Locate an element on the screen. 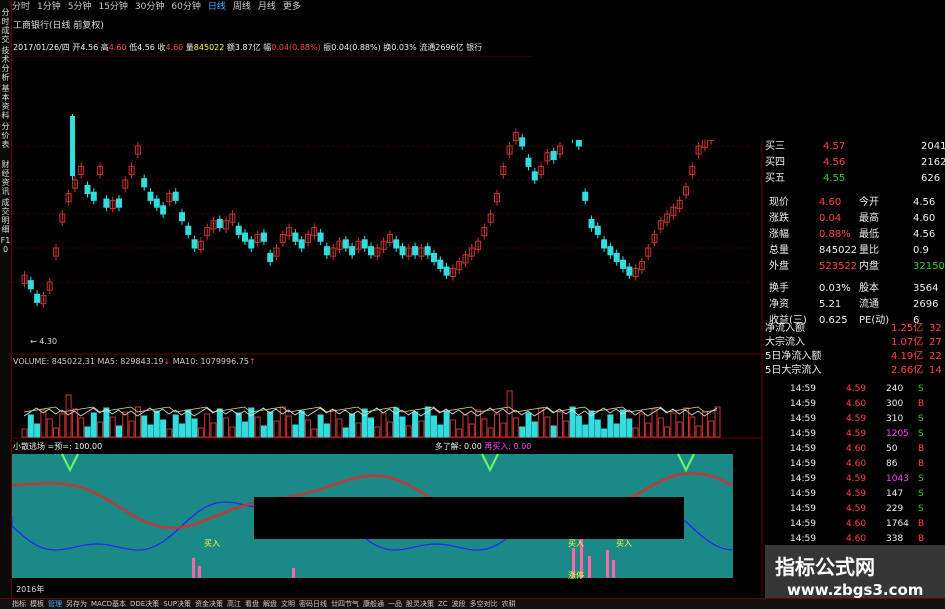  left-tab-3: 分价表 is located at coordinates (5, 135).